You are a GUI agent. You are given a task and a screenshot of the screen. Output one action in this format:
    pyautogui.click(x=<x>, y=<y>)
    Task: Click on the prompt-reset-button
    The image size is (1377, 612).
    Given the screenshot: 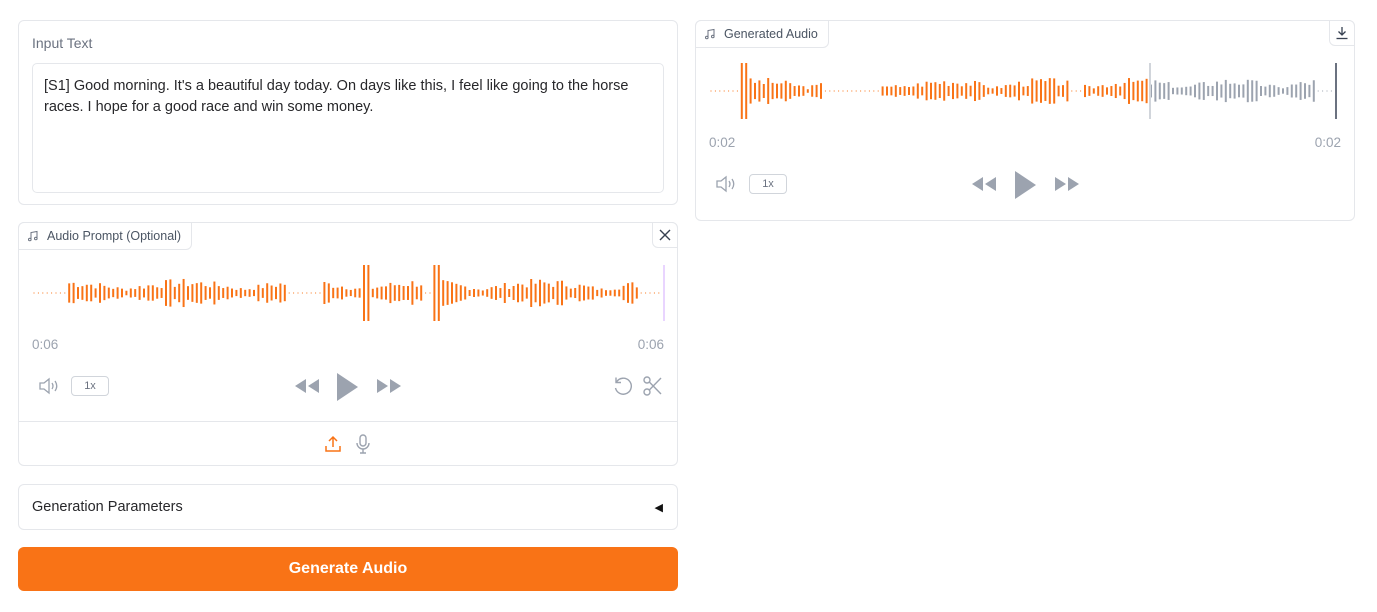 What is the action you would take?
    pyautogui.click(x=623, y=386)
    